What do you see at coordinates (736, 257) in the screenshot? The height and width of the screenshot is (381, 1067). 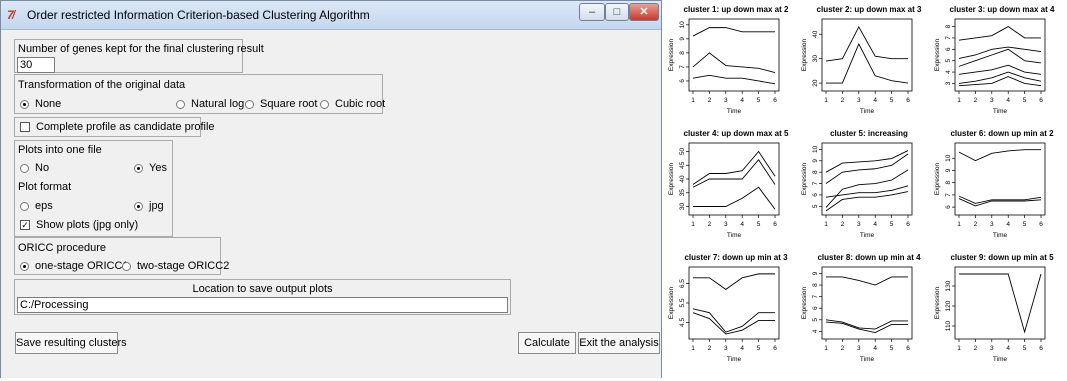 I see `chart-title: cluster 7: down up min at 3` at bounding box center [736, 257].